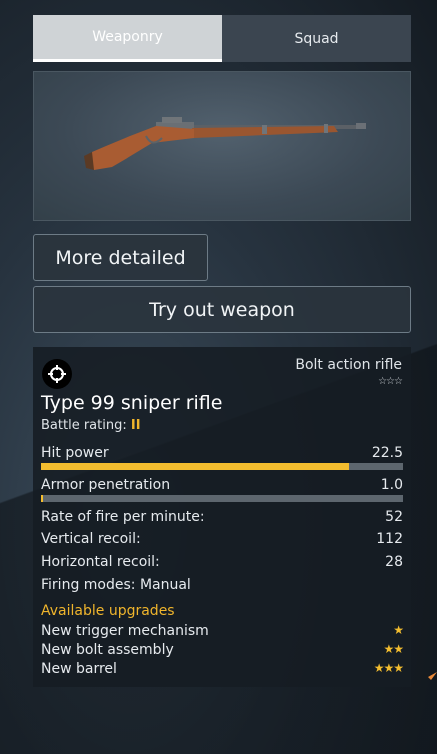  I want to click on weapon-name: Type 99 sniper rifle, so click(132, 403).